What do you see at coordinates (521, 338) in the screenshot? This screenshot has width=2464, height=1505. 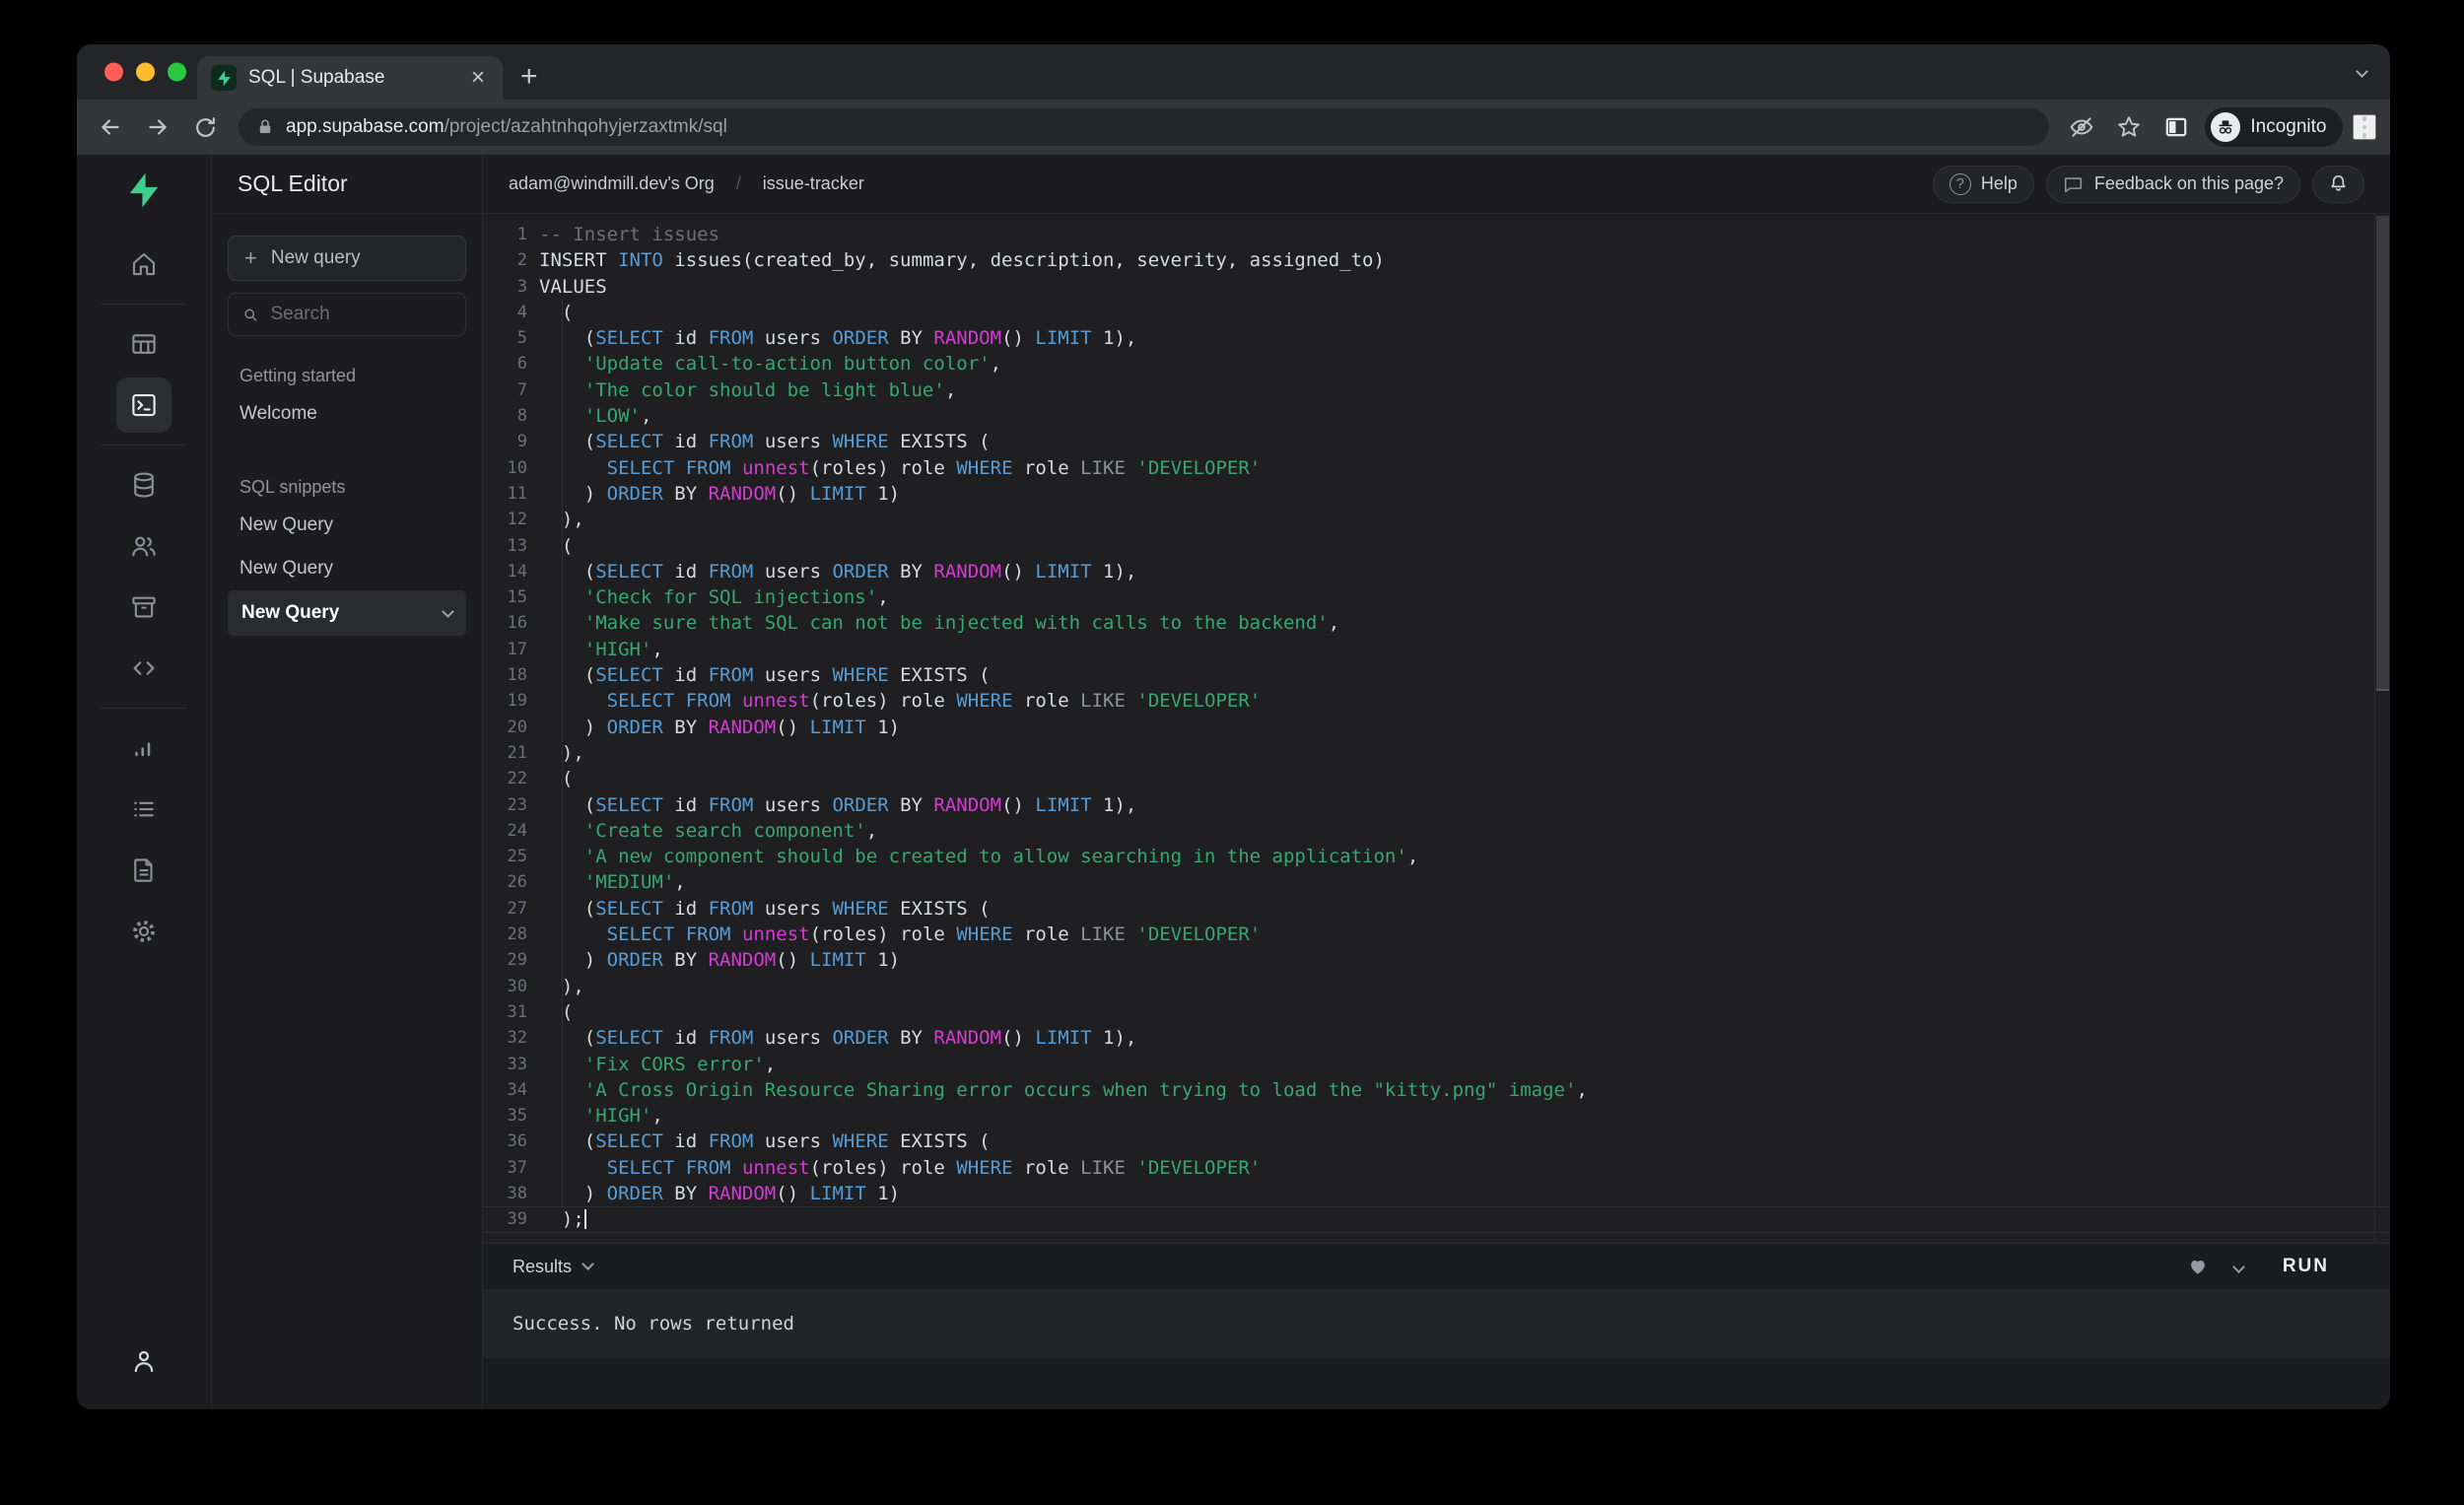 I see `line-number: 5` at bounding box center [521, 338].